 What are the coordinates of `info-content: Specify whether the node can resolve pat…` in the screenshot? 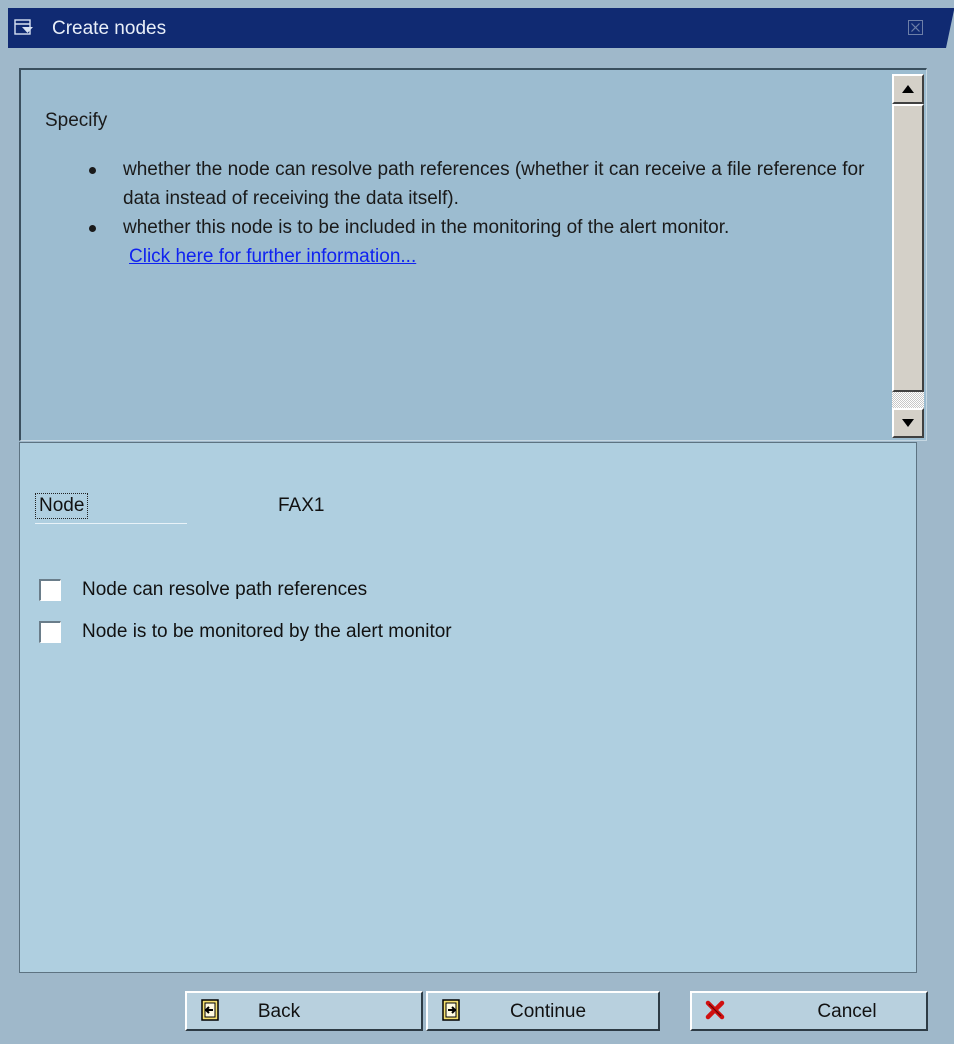 It's located at (465, 188).